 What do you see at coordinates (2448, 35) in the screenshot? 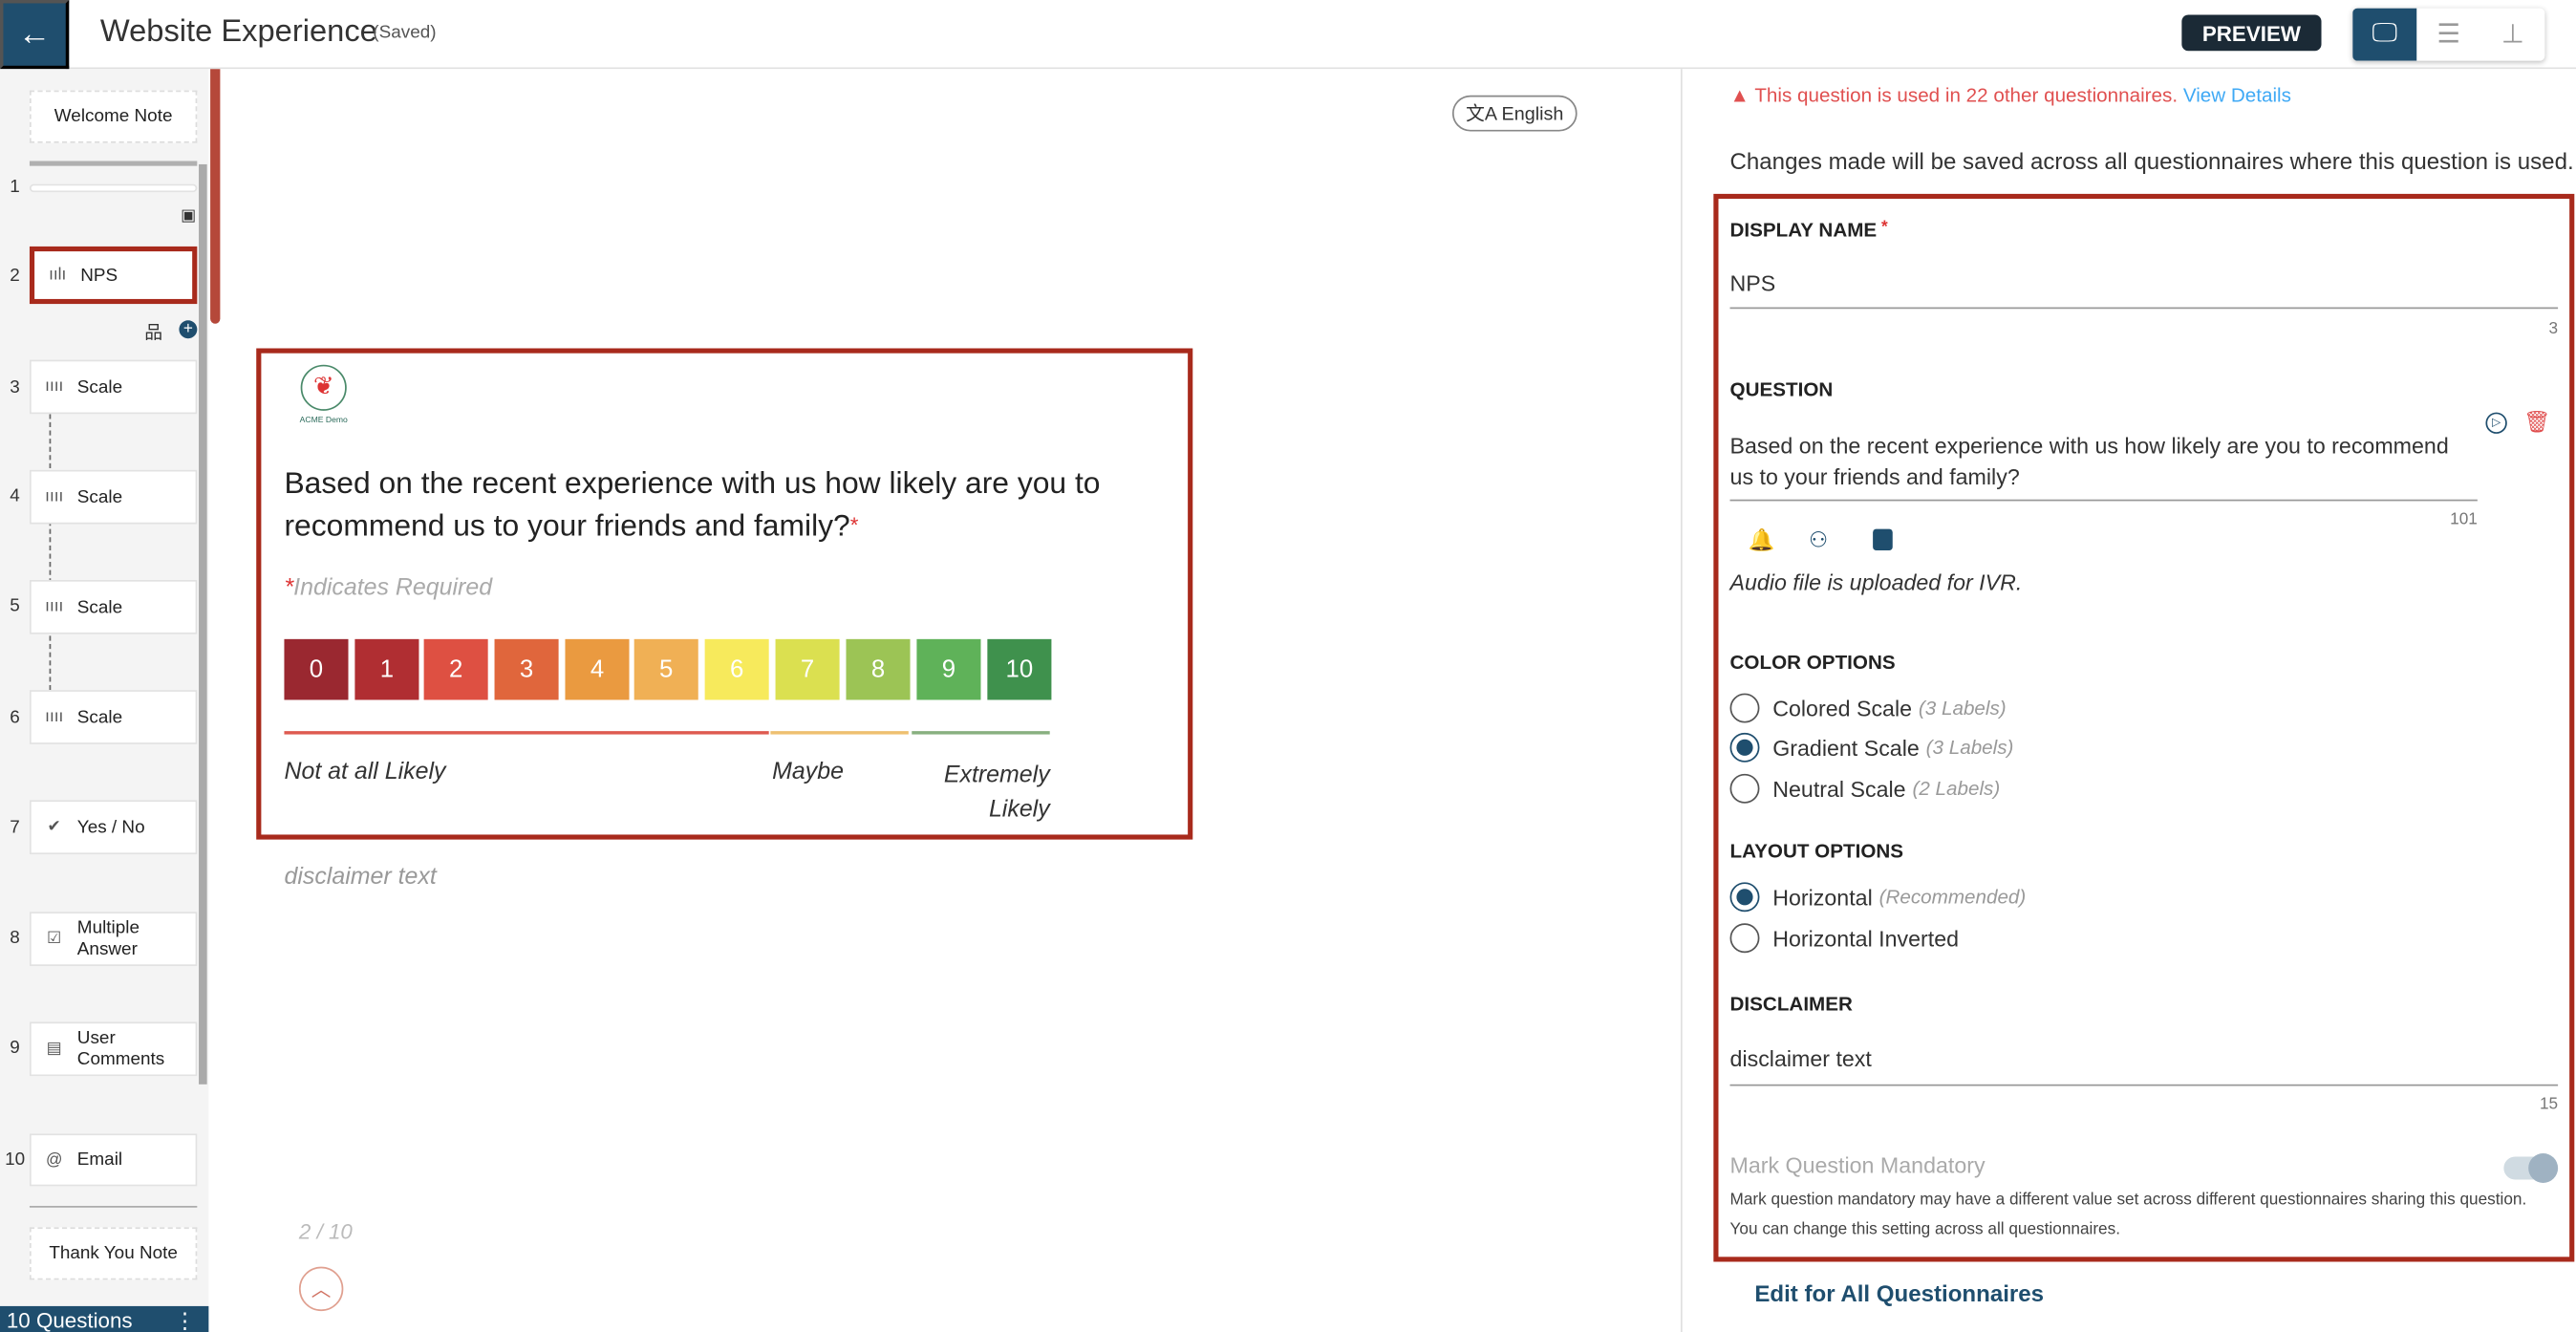
I see `list-icon: ☰` at bounding box center [2448, 35].